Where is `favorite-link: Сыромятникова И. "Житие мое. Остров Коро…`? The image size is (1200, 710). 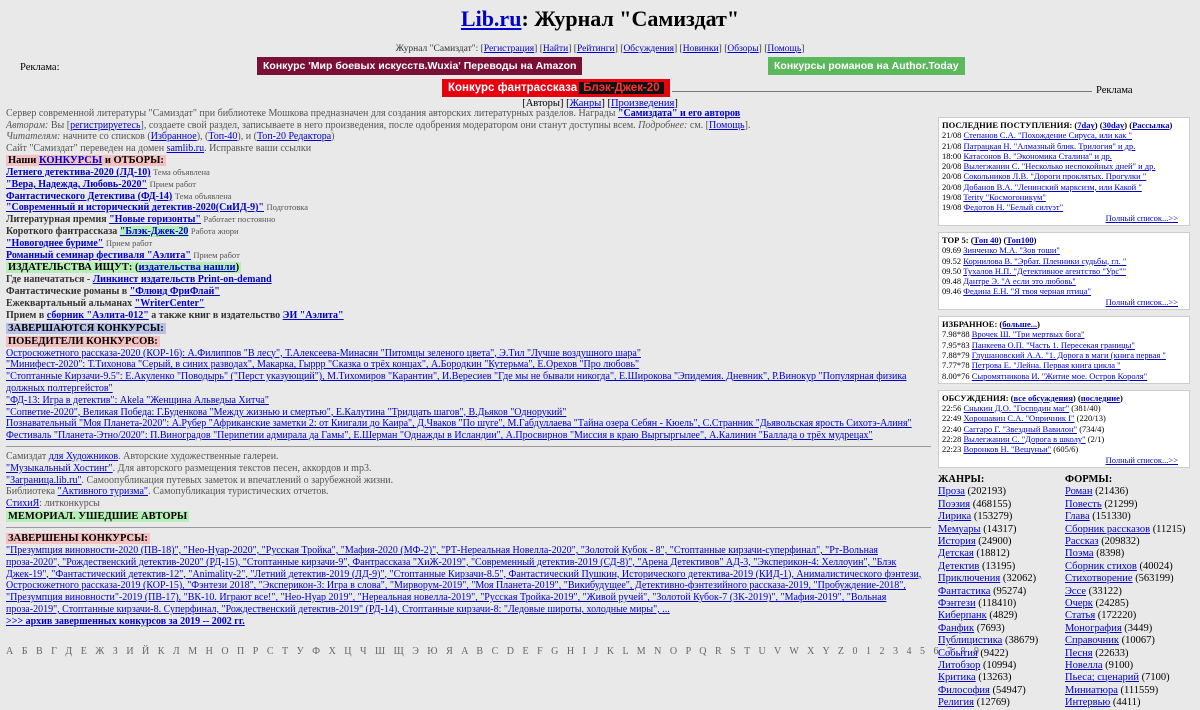 favorite-link: Сыромятникова И. "Житие мое. Остров Коро… is located at coordinates (1059, 376).